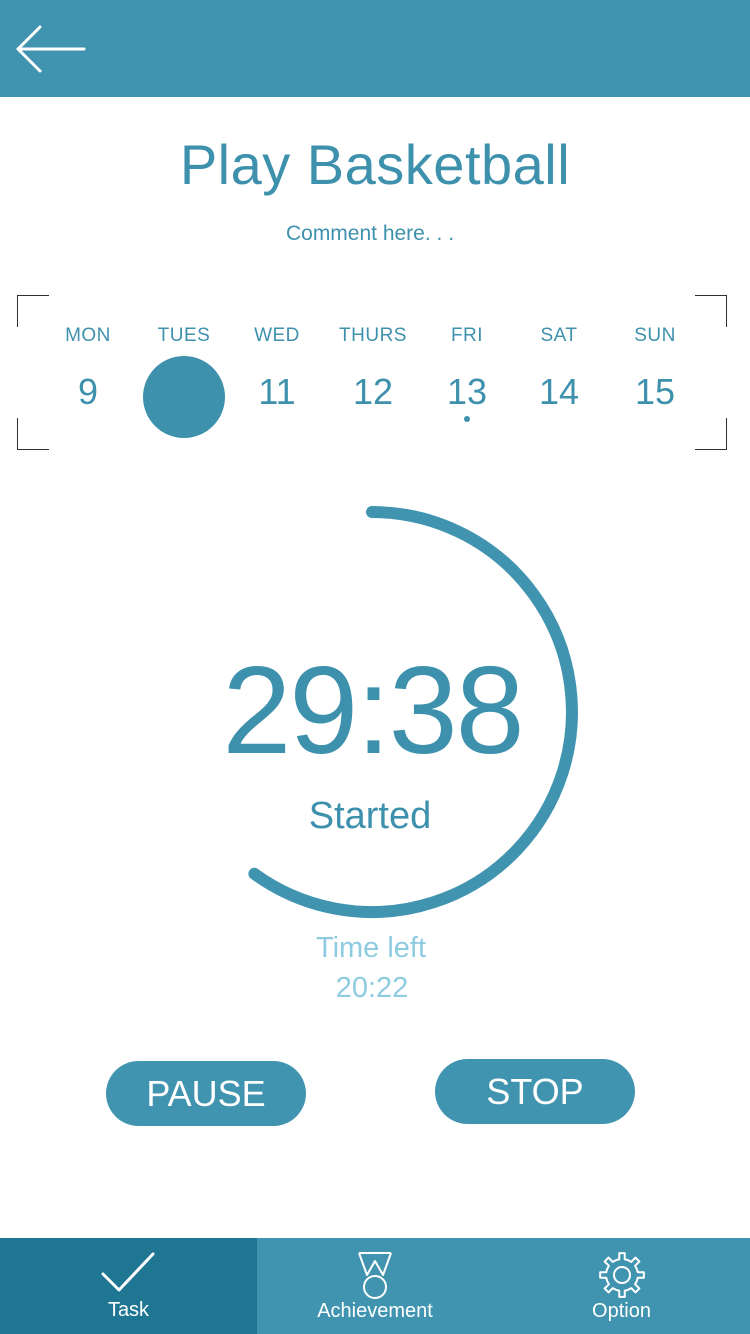 Image resolution: width=750 pixels, height=1334 pixels. I want to click on bottom-tab-bar: Task Achievement Option, so click(375, 1286).